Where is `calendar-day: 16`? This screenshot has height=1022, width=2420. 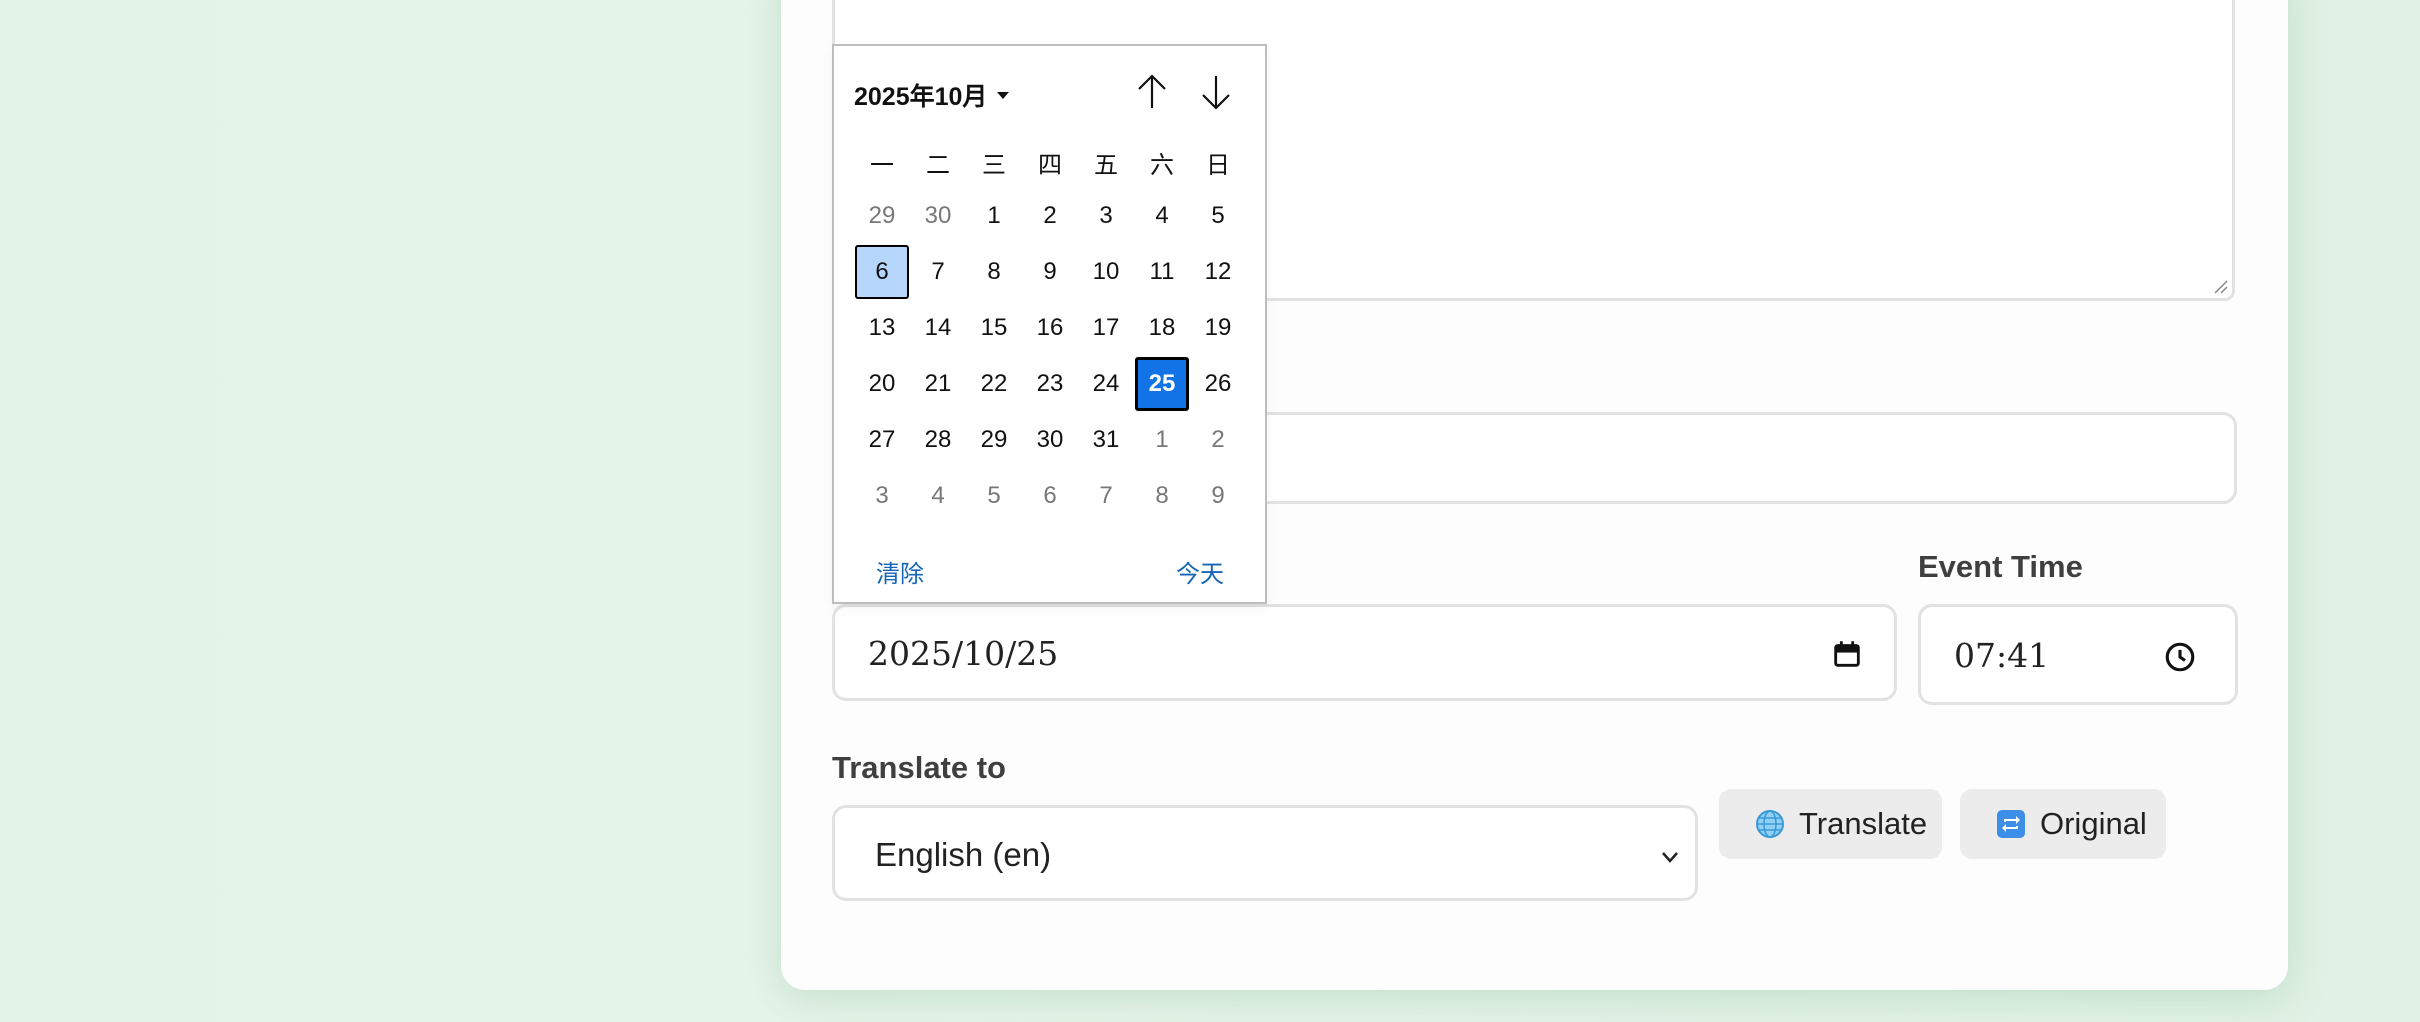 calendar-day: 16 is located at coordinates (1050, 328).